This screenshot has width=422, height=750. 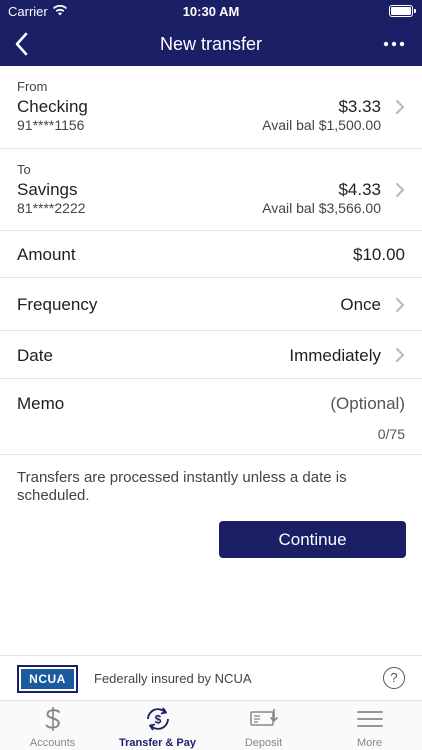 What do you see at coordinates (379, 255) in the screenshot?
I see `amount-value: $10.00` at bounding box center [379, 255].